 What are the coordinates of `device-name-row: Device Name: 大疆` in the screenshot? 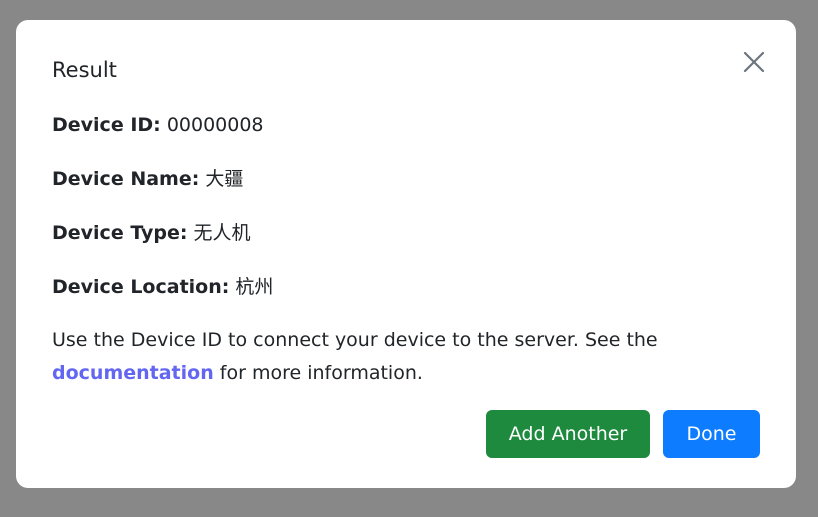 It's located at (147, 179).